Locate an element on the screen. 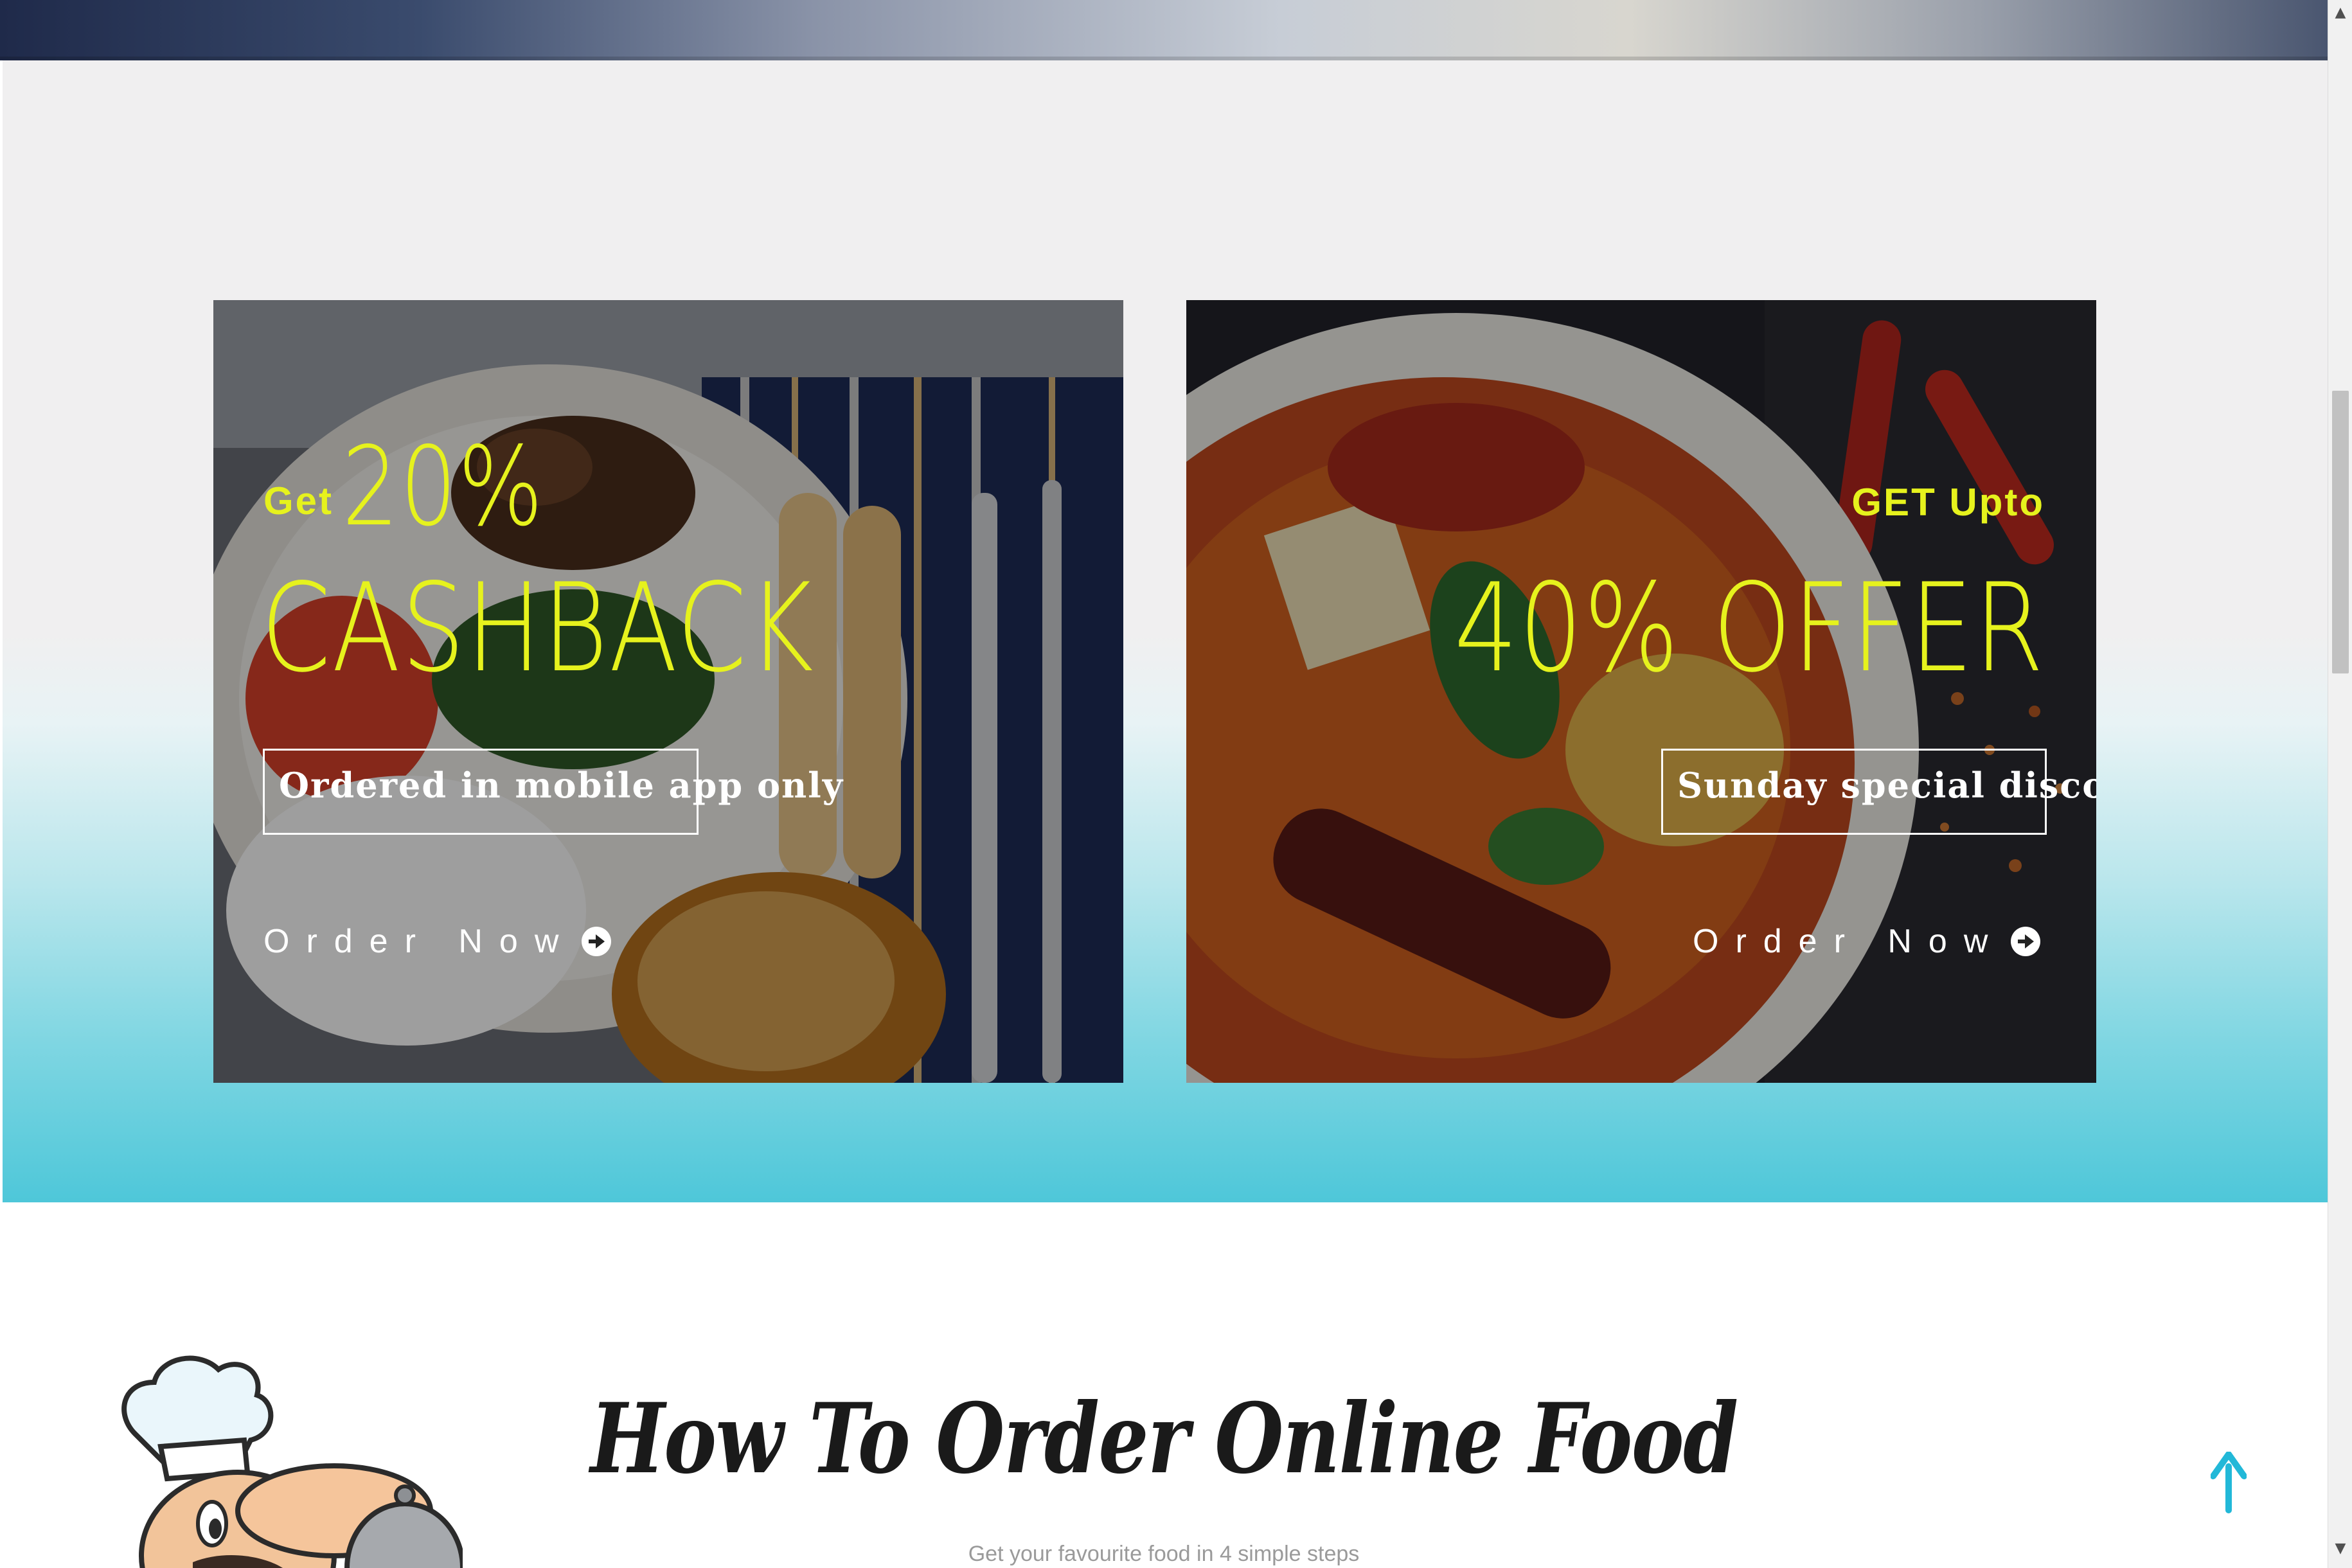 This screenshot has height=1568, width=2352. browser-scrollbar: ▲ ▼ is located at coordinates (2340, 784).